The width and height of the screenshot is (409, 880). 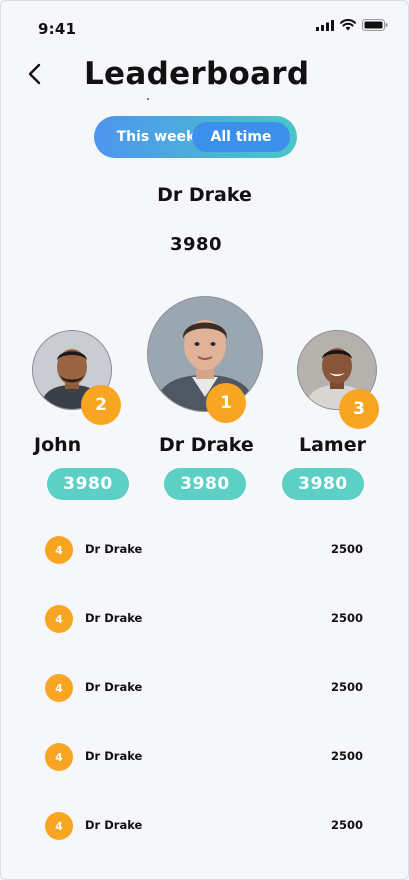 What do you see at coordinates (205, 484) in the screenshot?
I see `podium-score-1: 3980` at bounding box center [205, 484].